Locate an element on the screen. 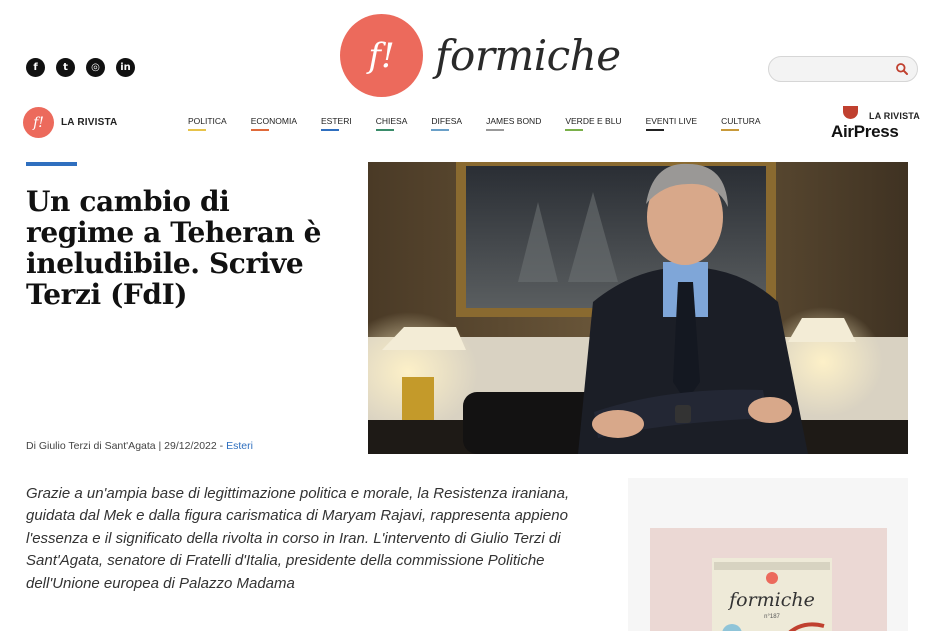 The height and width of the screenshot is (631, 945). rivista-logo-icon: f! is located at coordinates (38, 122).